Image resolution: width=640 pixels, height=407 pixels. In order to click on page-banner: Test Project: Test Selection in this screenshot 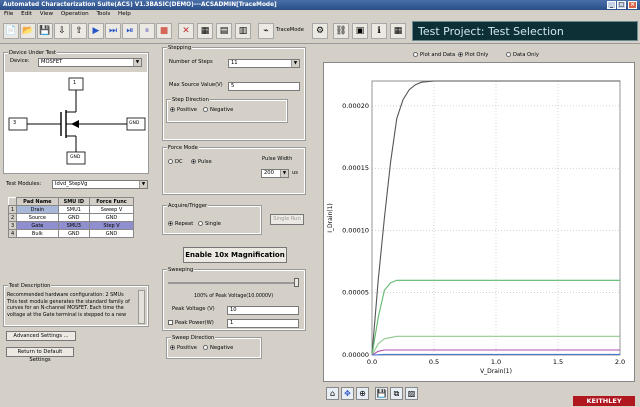, I will do `click(525, 31)`.